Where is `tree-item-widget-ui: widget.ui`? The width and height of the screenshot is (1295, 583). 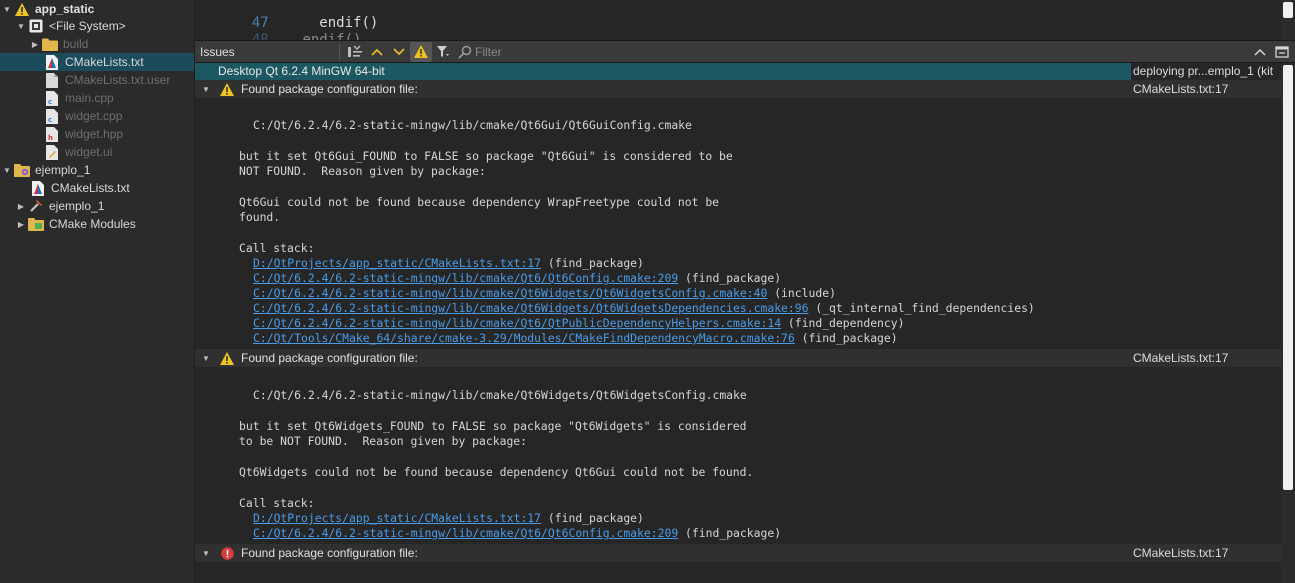
tree-item-widget-ui: widget.ui is located at coordinates (97, 152).